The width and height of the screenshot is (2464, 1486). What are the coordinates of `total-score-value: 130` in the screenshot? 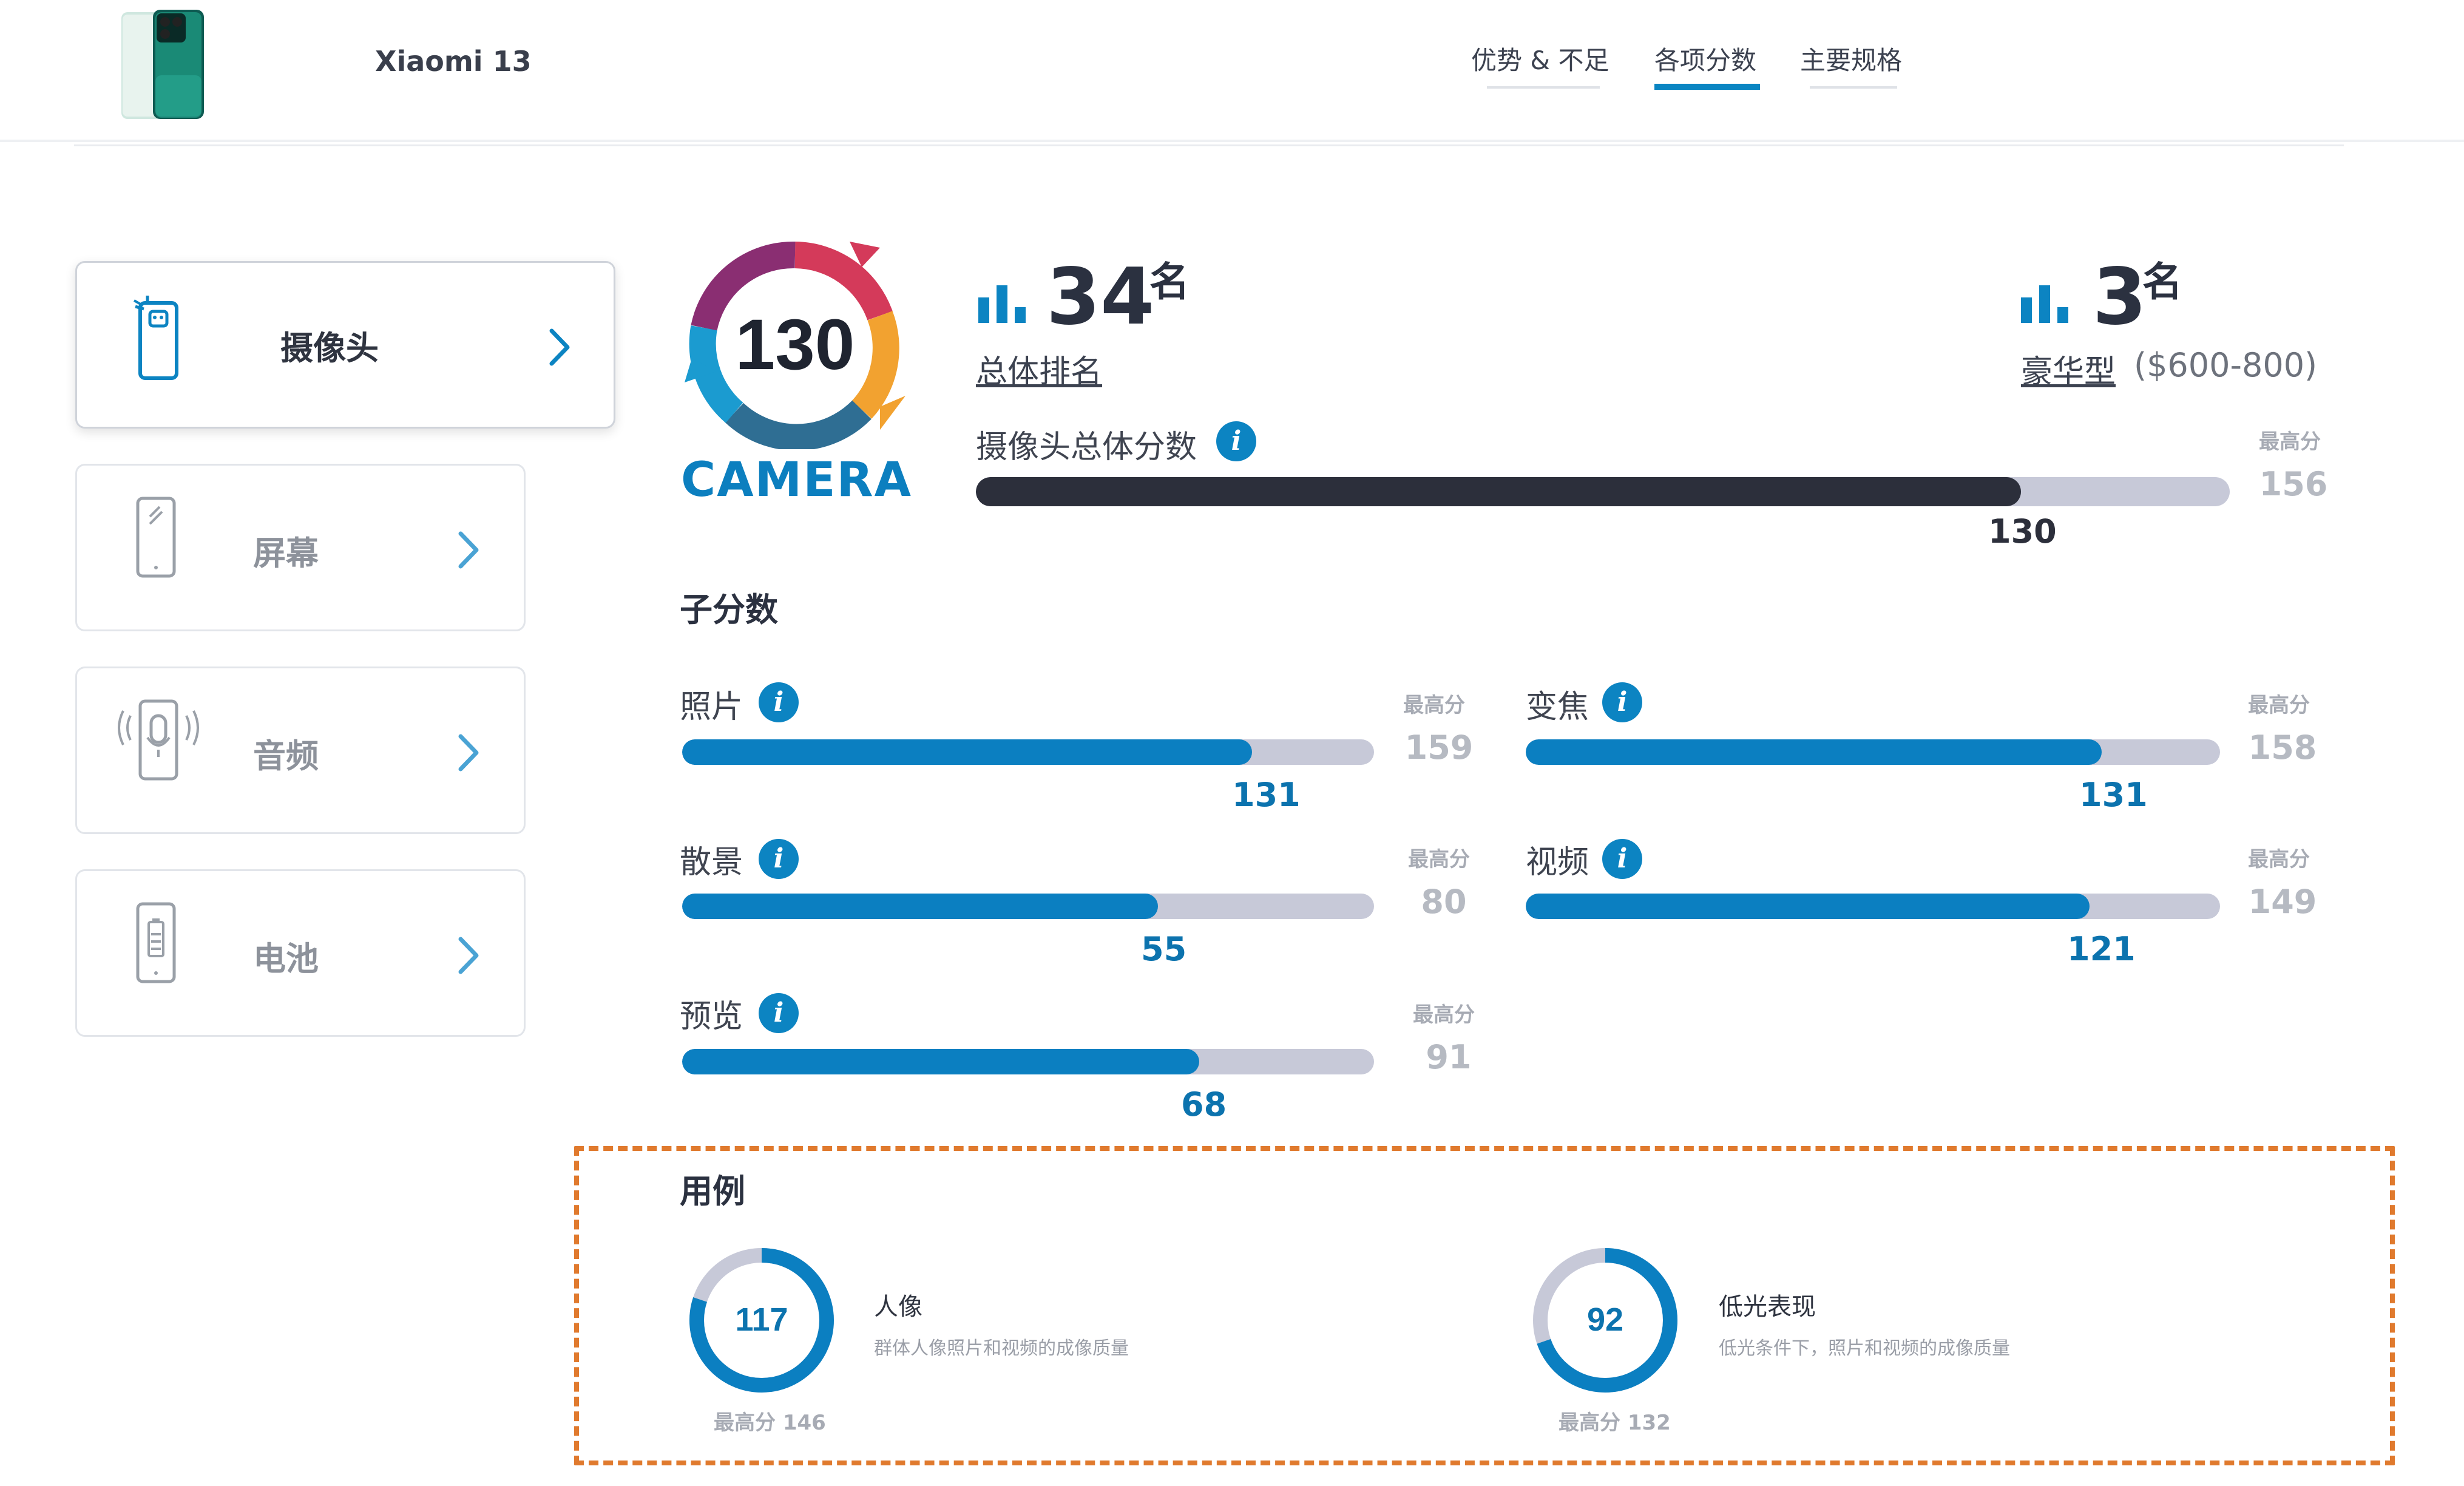 It's located at (2022, 531).